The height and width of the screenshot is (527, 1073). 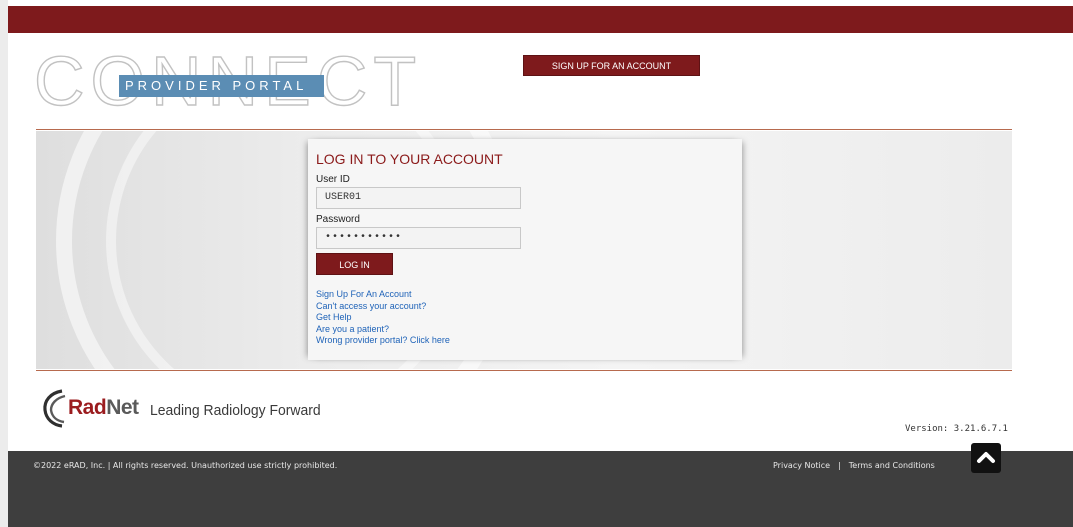 I want to click on login-button: LOG IN, so click(x=354, y=264).